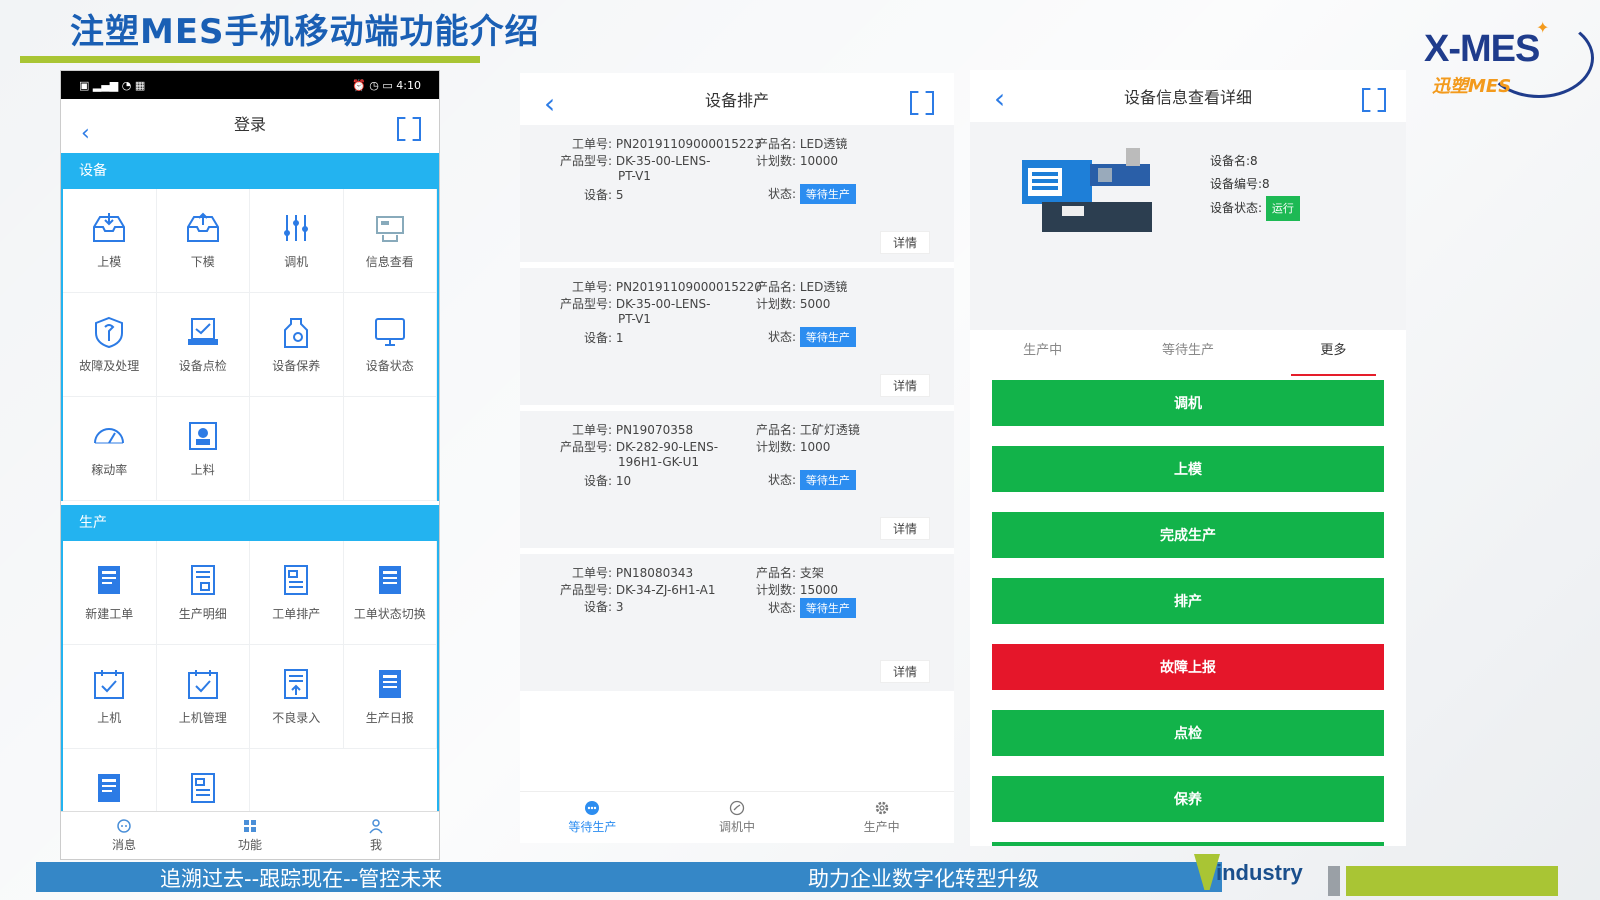 Image resolution: width=1600 pixels, height=900 pixels. What do you see at coordinates (250, 59) in the screenshot?
I see `title-underline` at bounding box center [250, 59].